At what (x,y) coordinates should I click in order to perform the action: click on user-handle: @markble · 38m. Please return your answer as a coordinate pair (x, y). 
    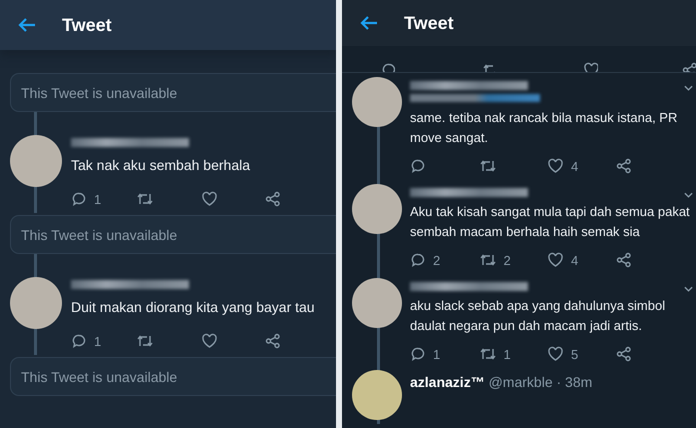
    Looking at the image, I should click on (540, 382).